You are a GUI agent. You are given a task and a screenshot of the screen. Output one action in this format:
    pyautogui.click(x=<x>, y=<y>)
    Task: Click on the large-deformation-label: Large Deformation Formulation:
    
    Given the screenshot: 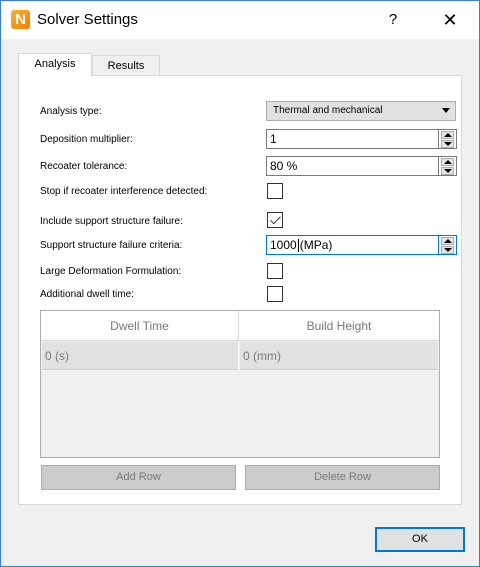 What is the action you would take?
    pyautogui.click(x=111, y=271)
    